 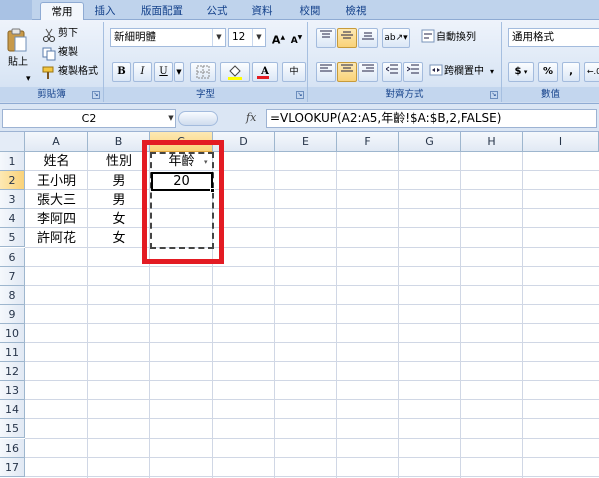 What do you see at coordinates (96, 95) in the screenshot?
I see `clipboard-launcher-icon: ↘` at bounding box center [96, 95].